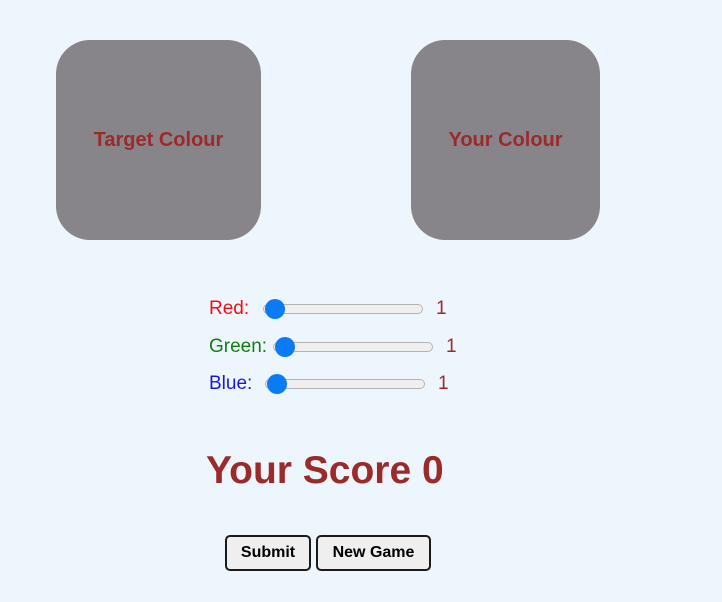 This screenshot has width=722, height=602. What do you see at coordinates (268, 553) in the screenshot?
I see `submit-button: Submit` at bounding box center [268, 553].